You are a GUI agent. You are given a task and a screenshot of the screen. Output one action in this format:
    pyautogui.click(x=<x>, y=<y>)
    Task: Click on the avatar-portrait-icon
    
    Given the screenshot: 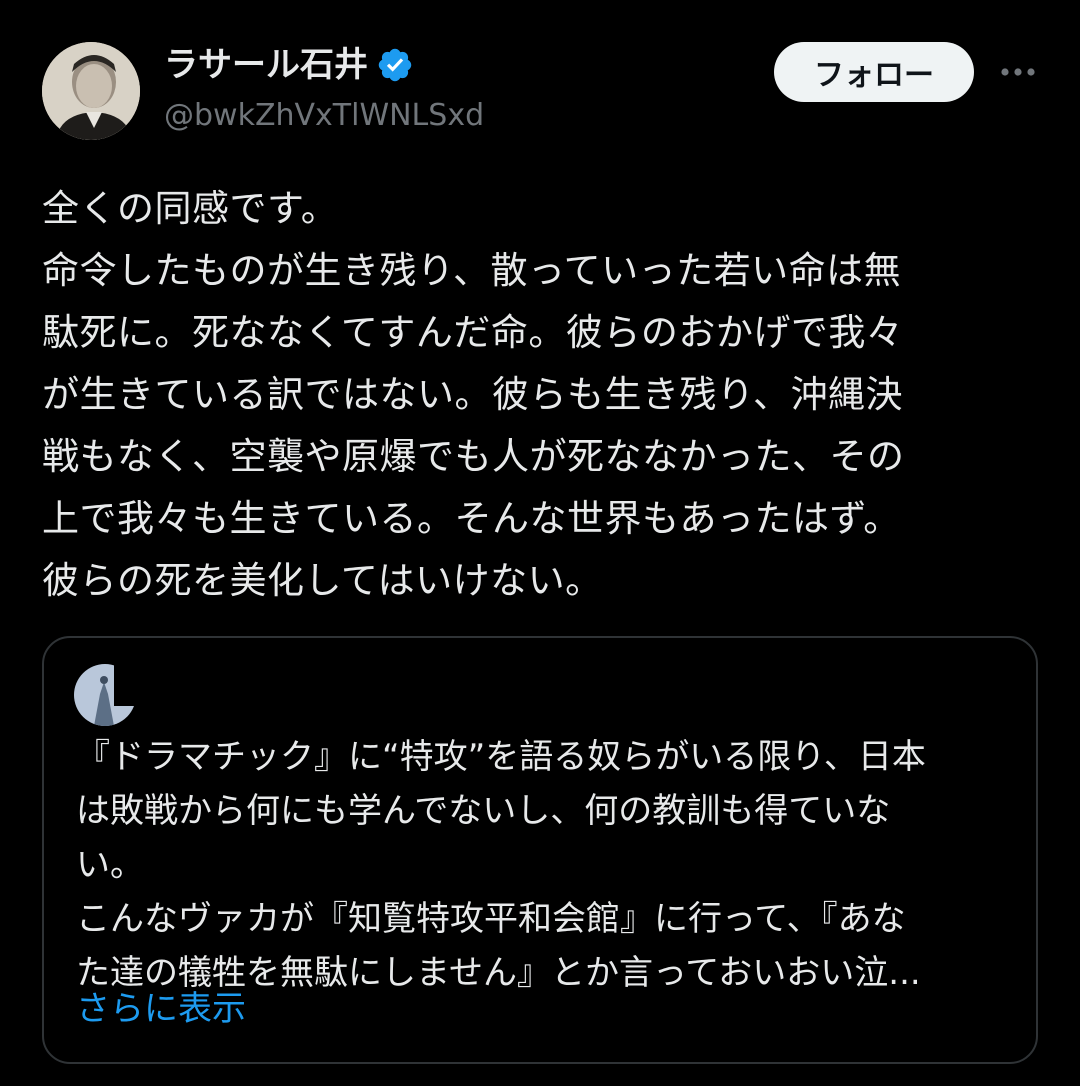 What is the action you would take?
    pyautogui.click(x=91, y=91)
    